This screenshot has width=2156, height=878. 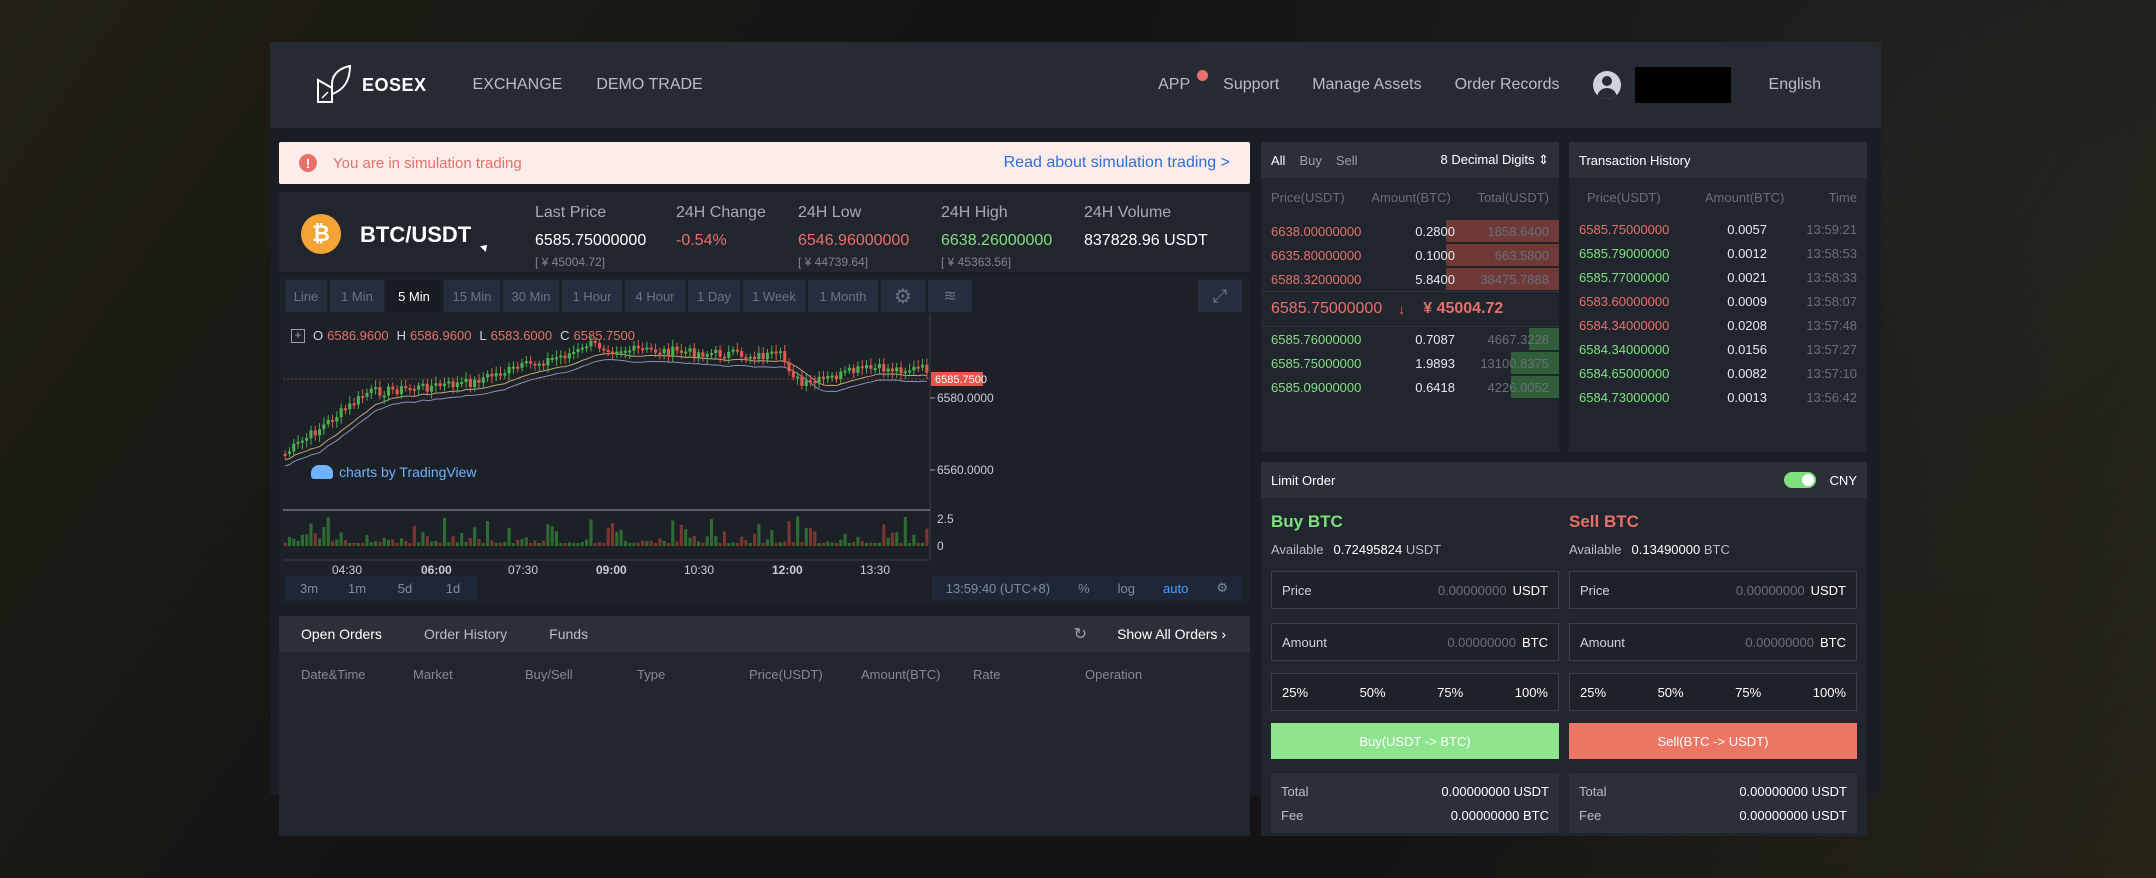 What do you see at coordinates (903, 296) in the screenshot?
I see `chart-settings-icon: ⚙` at bounding box center [903, 296].